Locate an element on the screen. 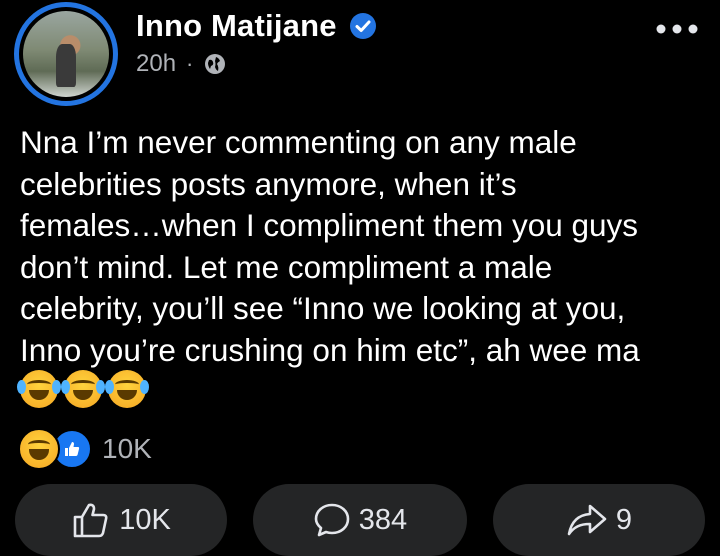  reaction-count: 10K is located at coordinates (127, 449).